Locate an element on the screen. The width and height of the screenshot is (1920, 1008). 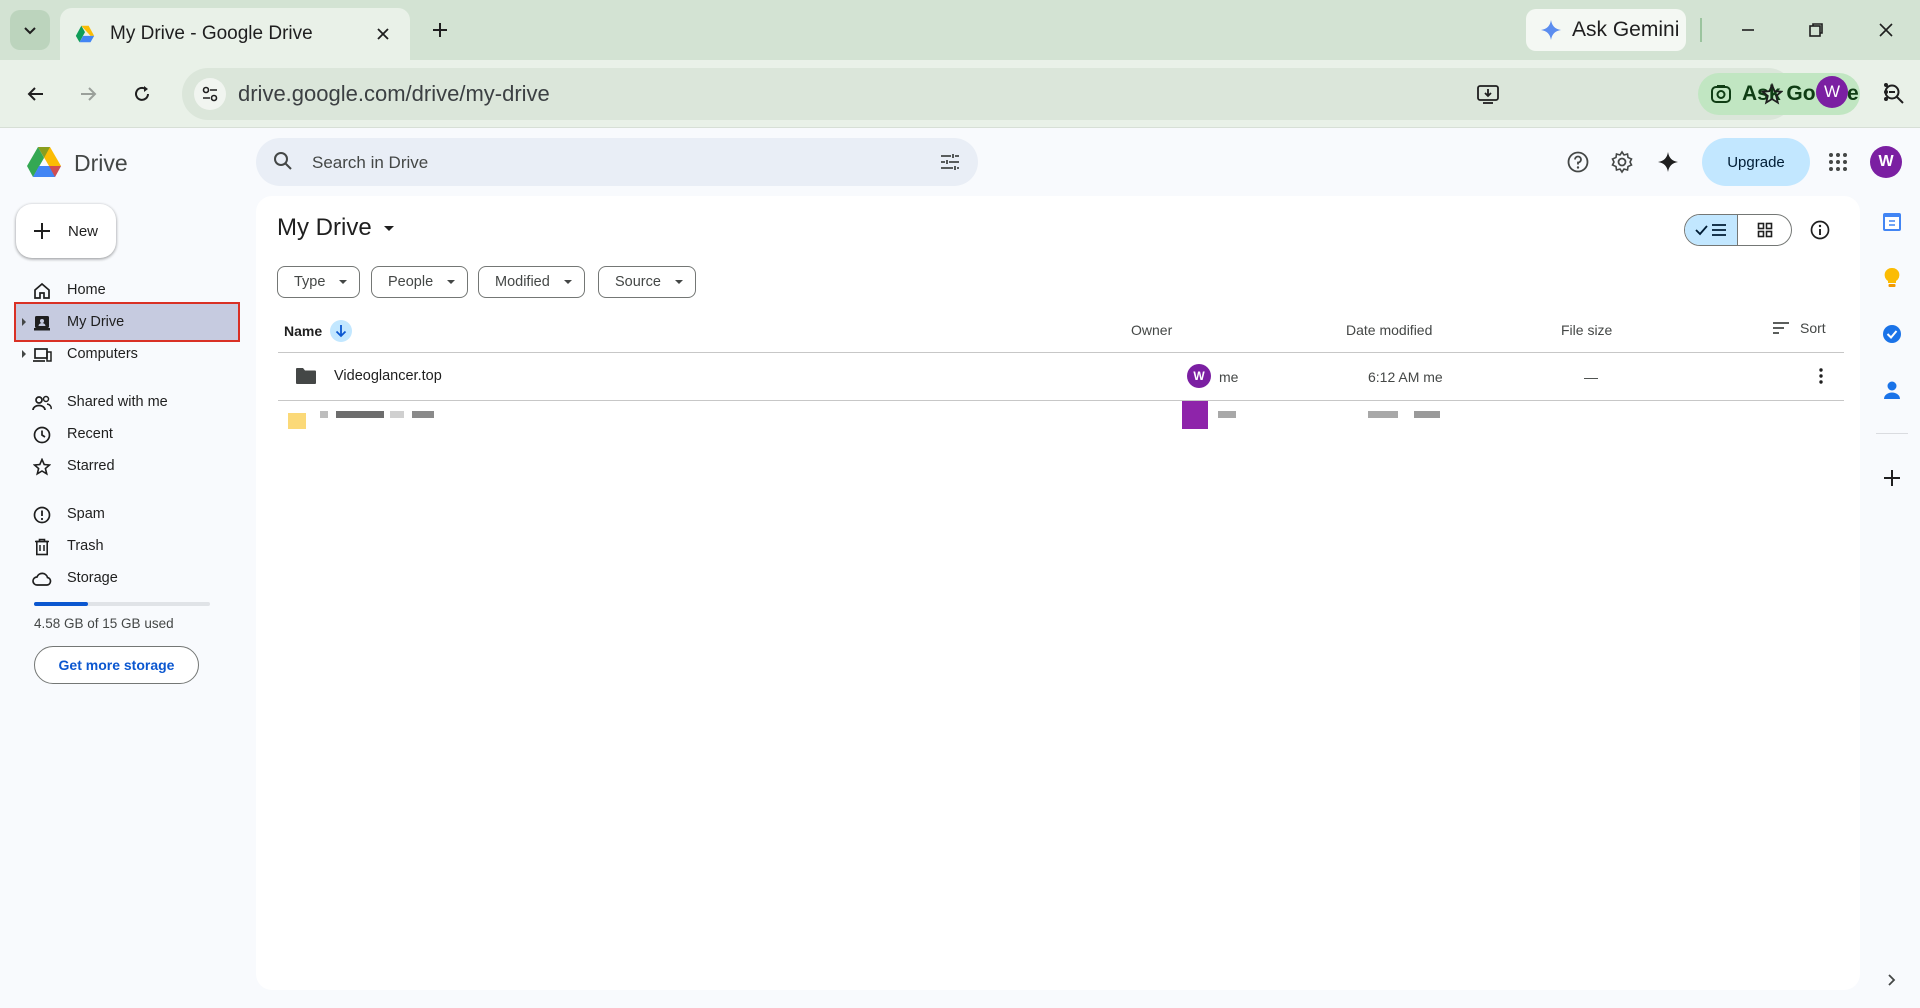
grid-view-button is located at coordinates (1764, 230).